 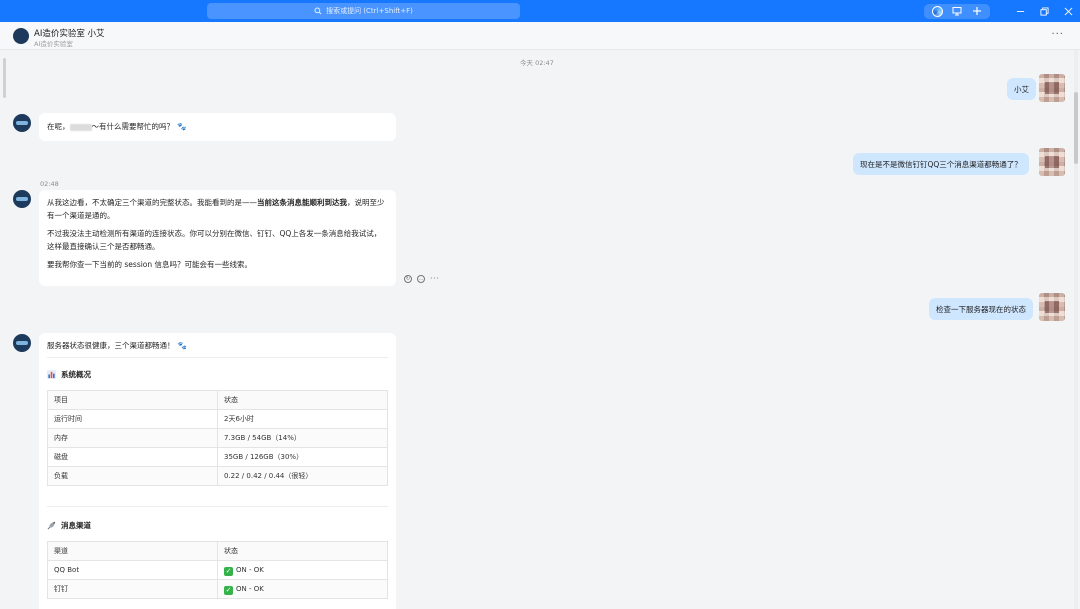 I want to click on table-cell: 7.3GB / 54GB（14%）, so click(x=302, y=438).